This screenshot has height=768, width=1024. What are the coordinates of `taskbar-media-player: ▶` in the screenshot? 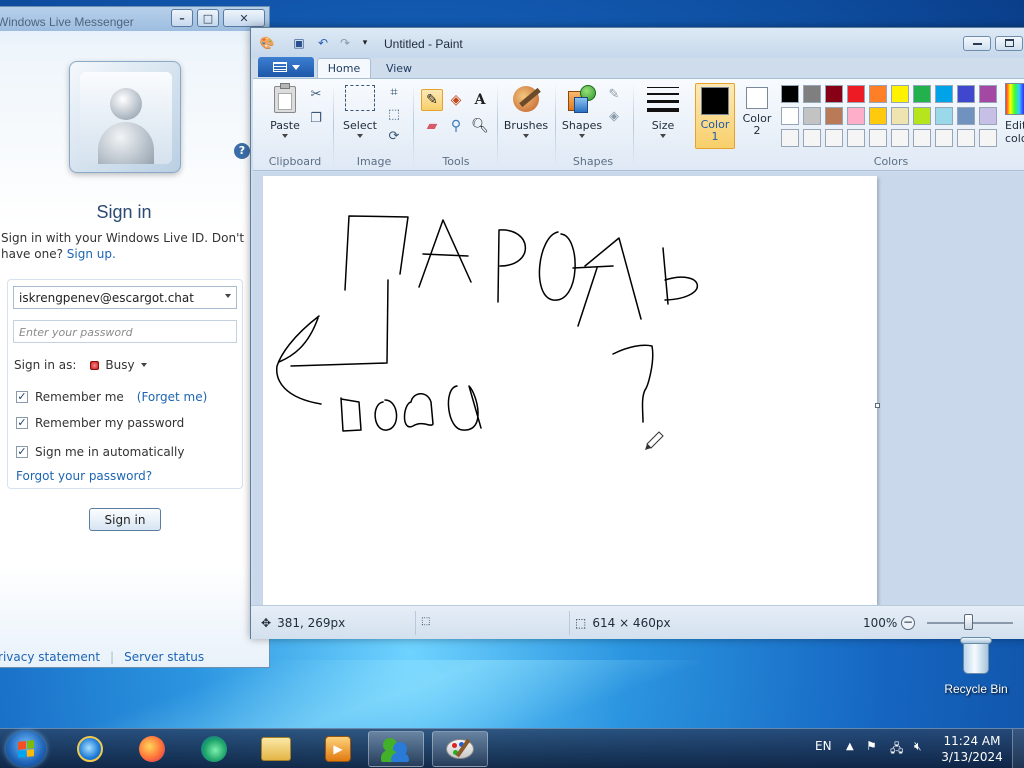 It's located at (338, 749).